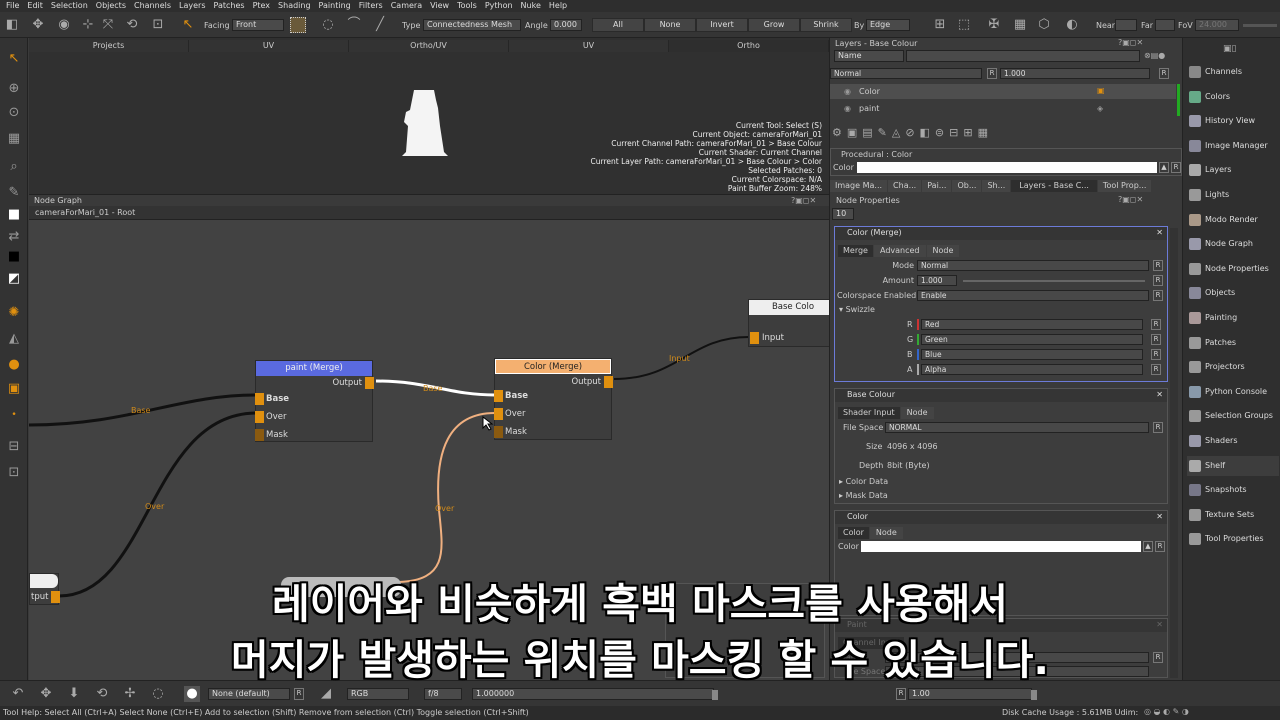 Image resolution: width=1280 pixels, height=720 pixels. Describe the element at coordinates (14, 193) in the screenshot. I see `eyedropper-icon: ✎` at that location.